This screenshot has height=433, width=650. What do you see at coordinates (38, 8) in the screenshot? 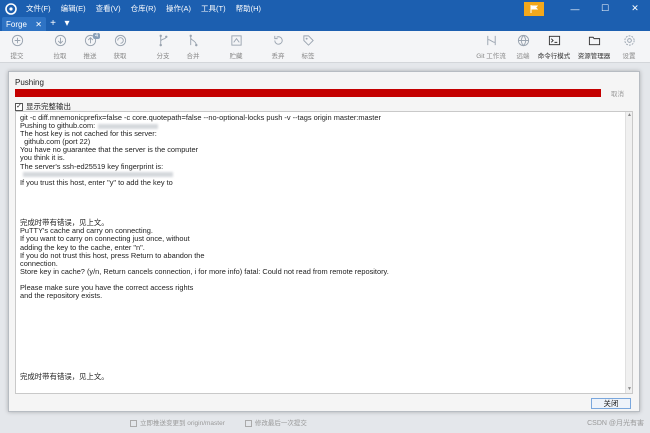
I see `menu-file: 文件(F)` at bounding box center [38, 8].